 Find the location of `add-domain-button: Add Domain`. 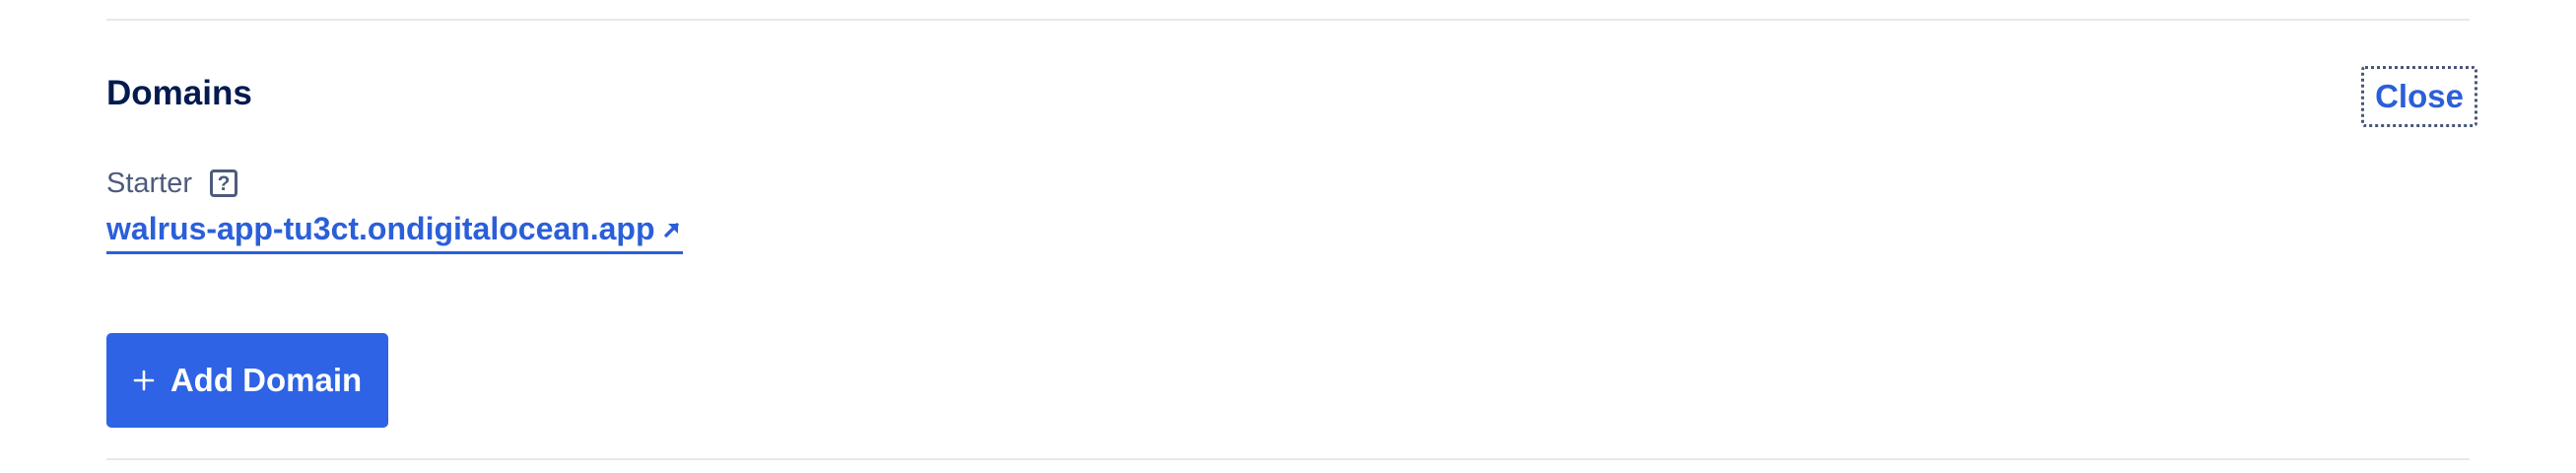

add-domain-button: Add Domain is located at coordinates (247, 380).